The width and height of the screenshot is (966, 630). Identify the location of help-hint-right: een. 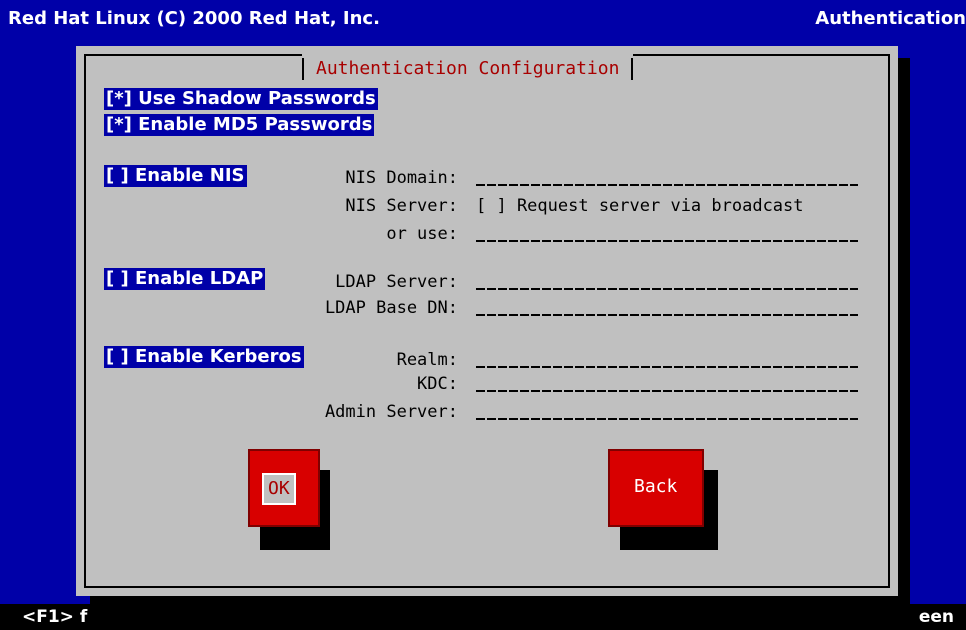
(936, 617).